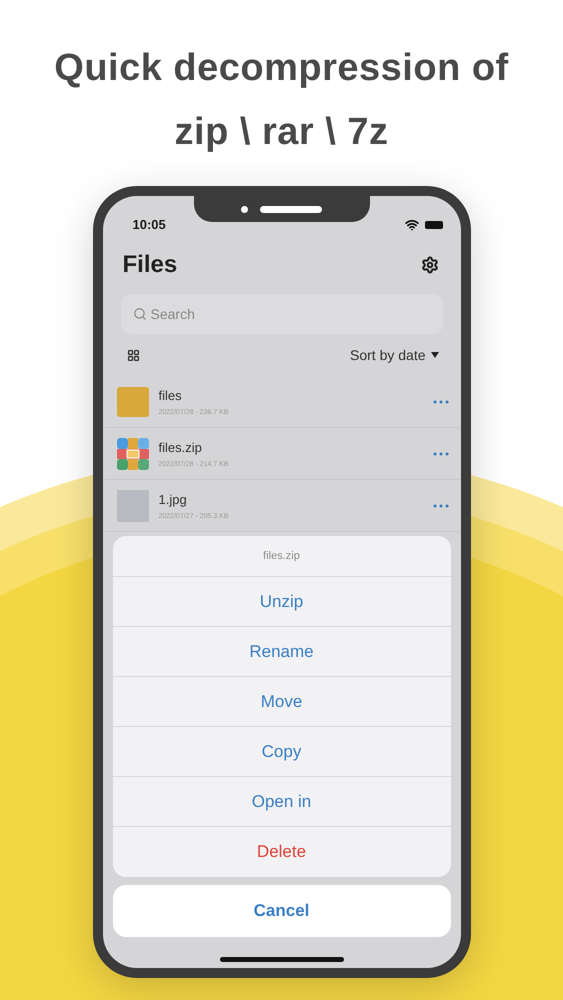 Image resolution: width=563 pixels, height=1000 pixels. What do you see at coordinates (149, 224) in the screenshot?
I see `status-time: 10:05` at bounding box center [149, 224].